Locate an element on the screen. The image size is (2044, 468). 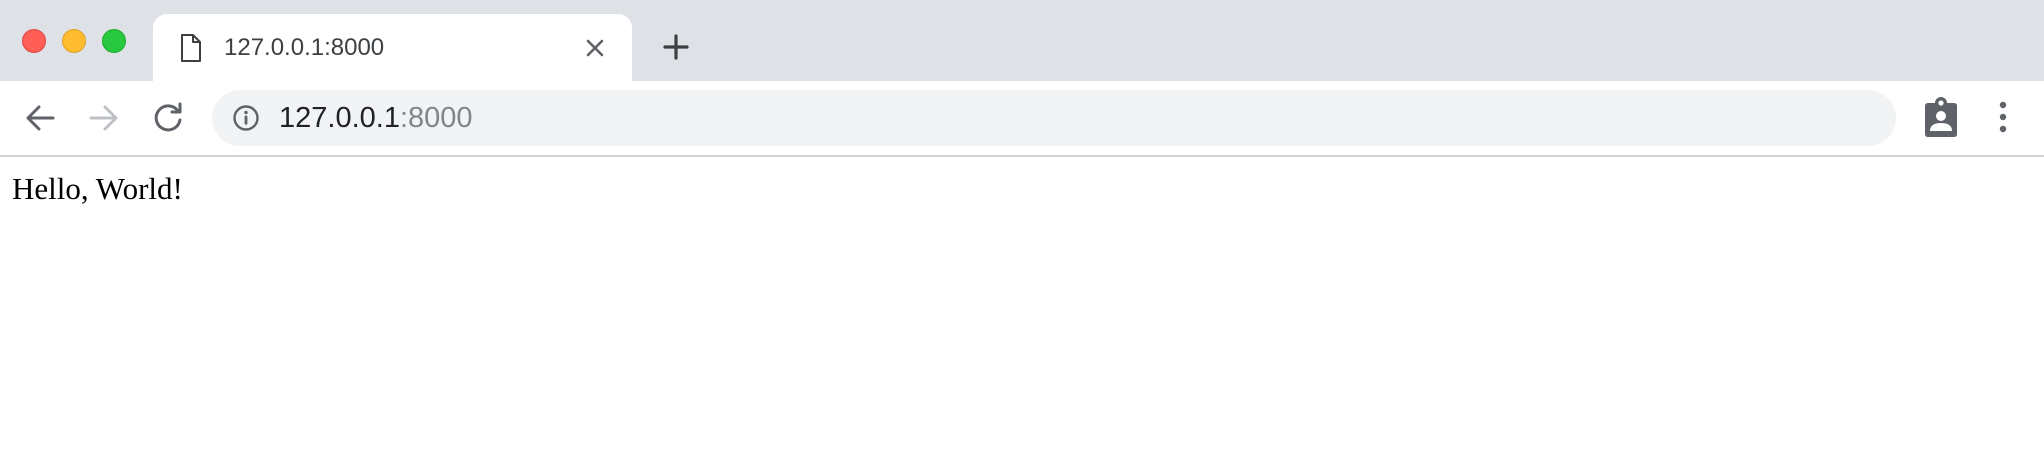
window-minimize-button is located at coordinates (74, 41).